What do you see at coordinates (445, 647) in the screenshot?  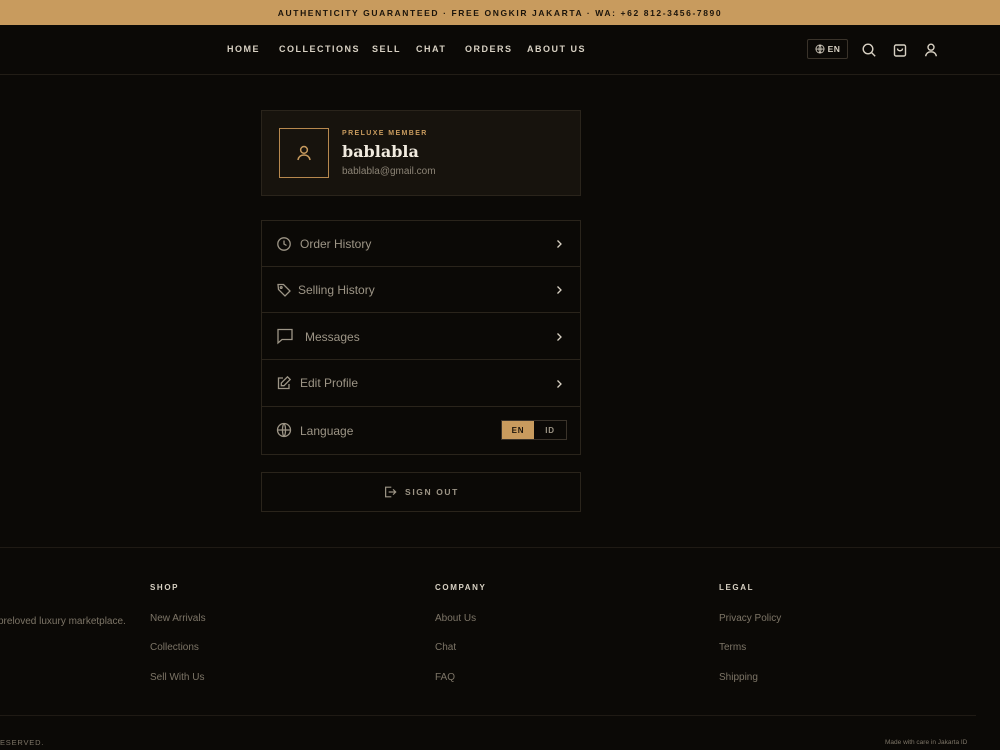 I see `footer-link-chat: Chat` at bounding box center [445, 647].